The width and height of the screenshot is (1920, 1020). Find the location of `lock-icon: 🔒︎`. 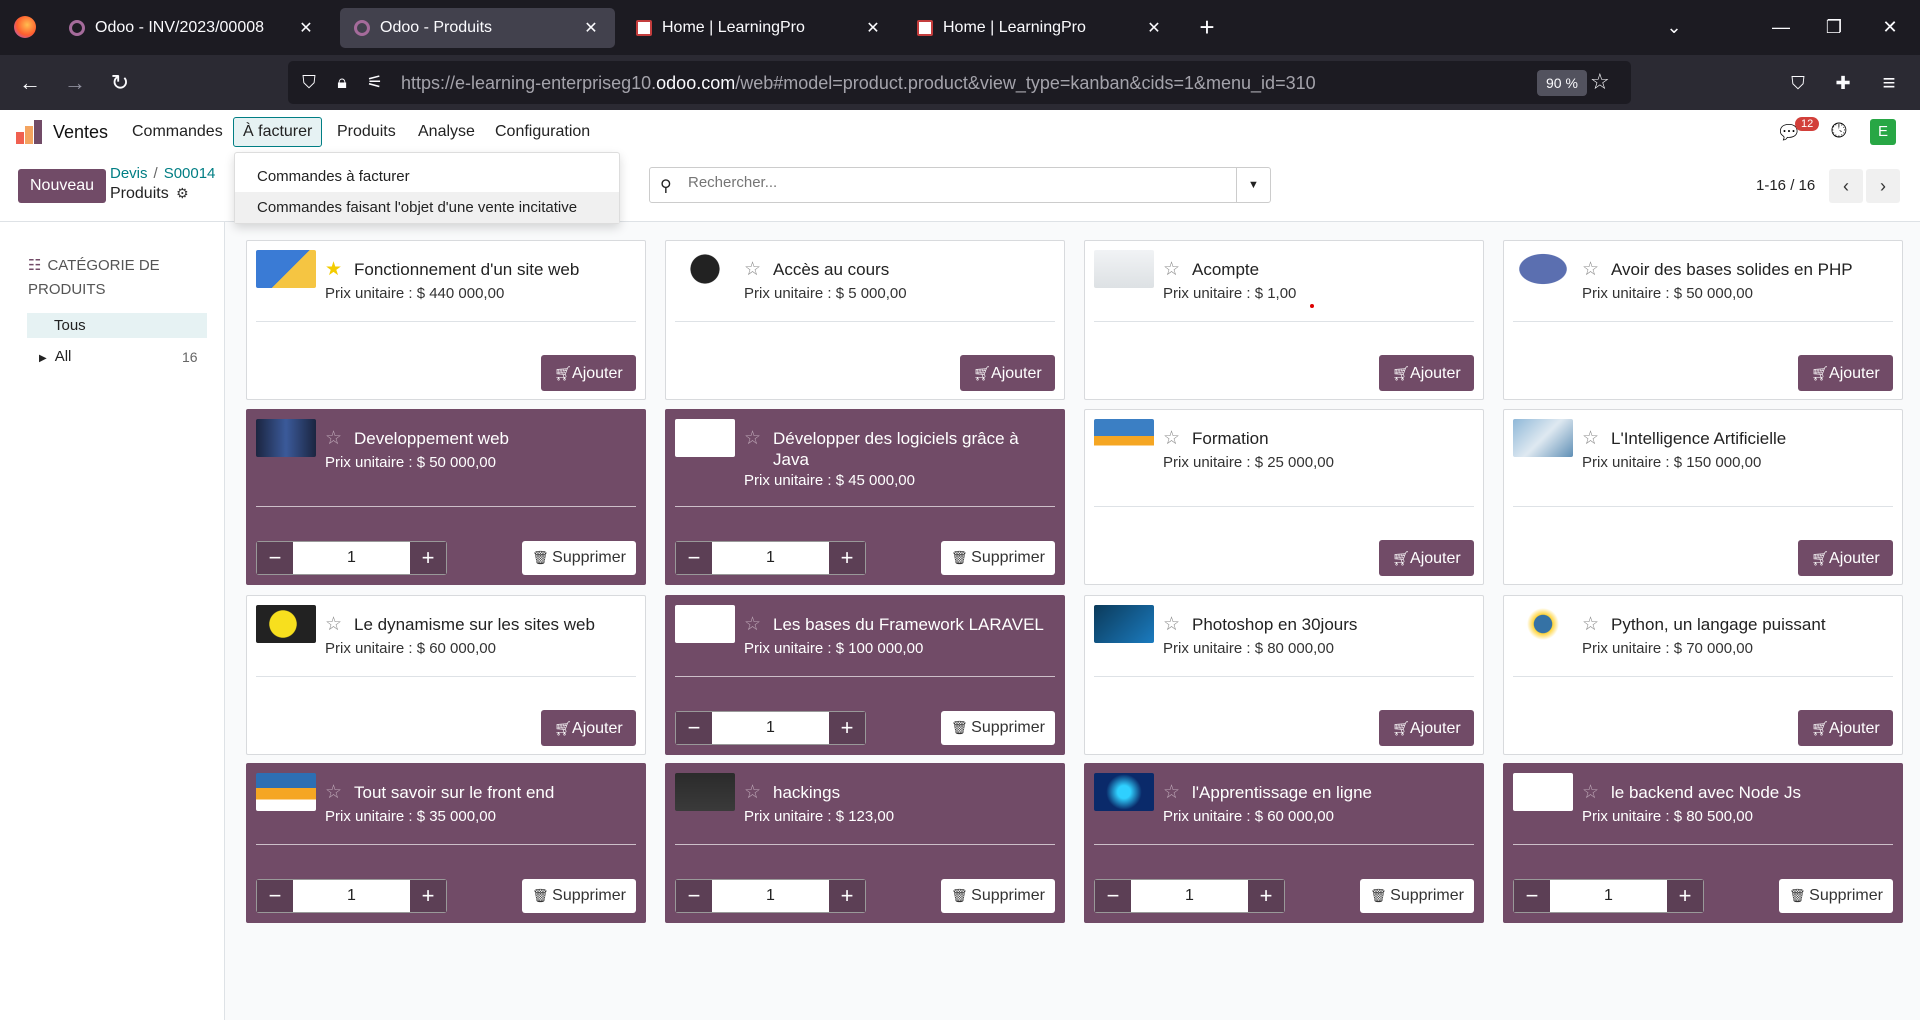

lock-icon: 🔒︎ is located at coordinates (342, 82).